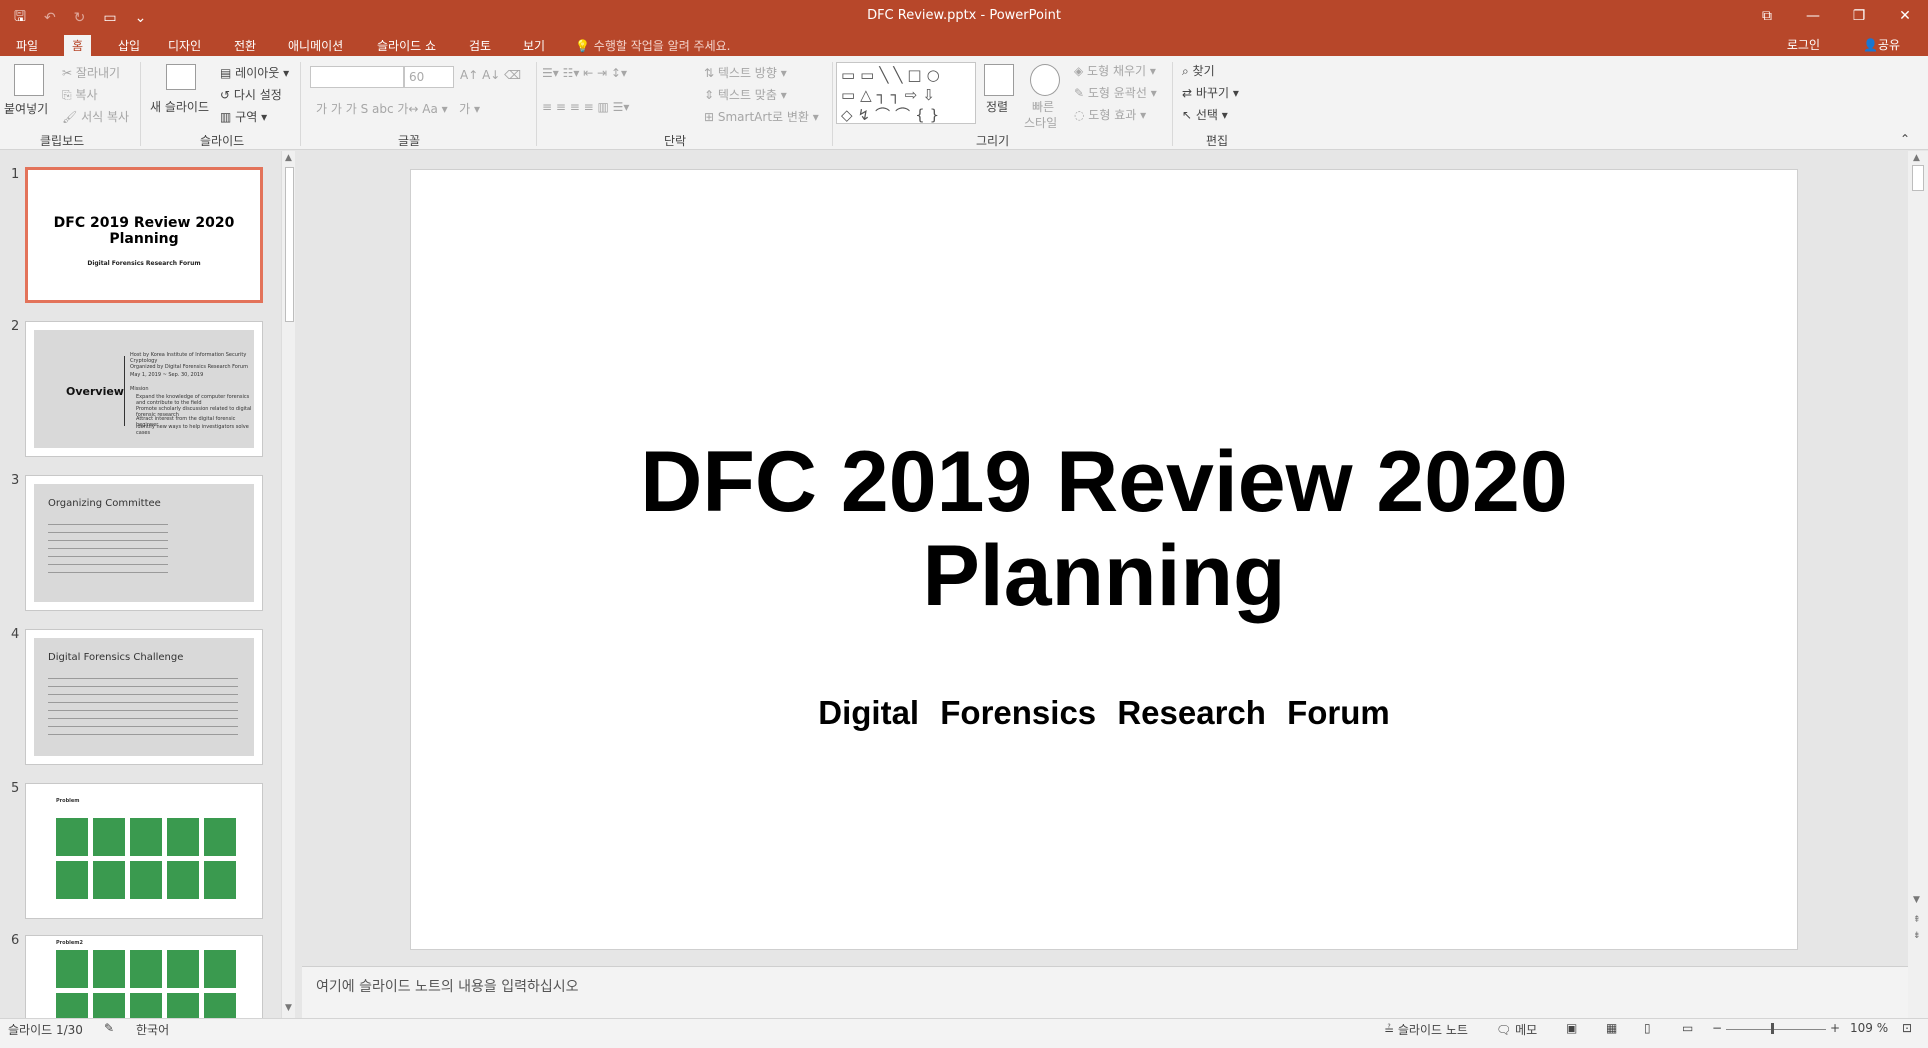  I want to click on slide-sorter-icon: ▦, so click(1611, 1028).